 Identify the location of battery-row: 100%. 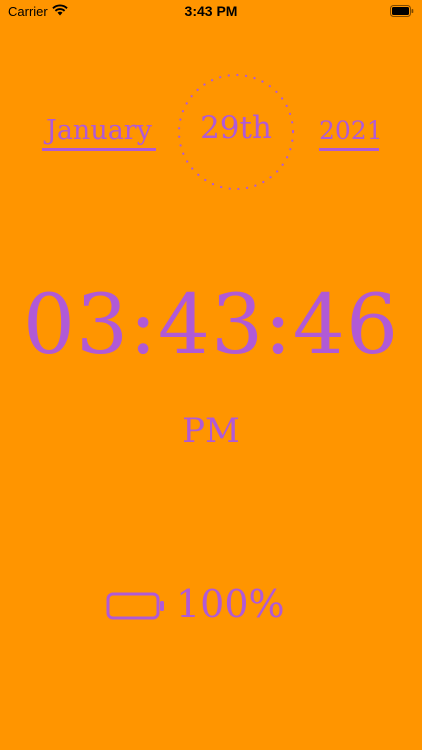
(216, 604).